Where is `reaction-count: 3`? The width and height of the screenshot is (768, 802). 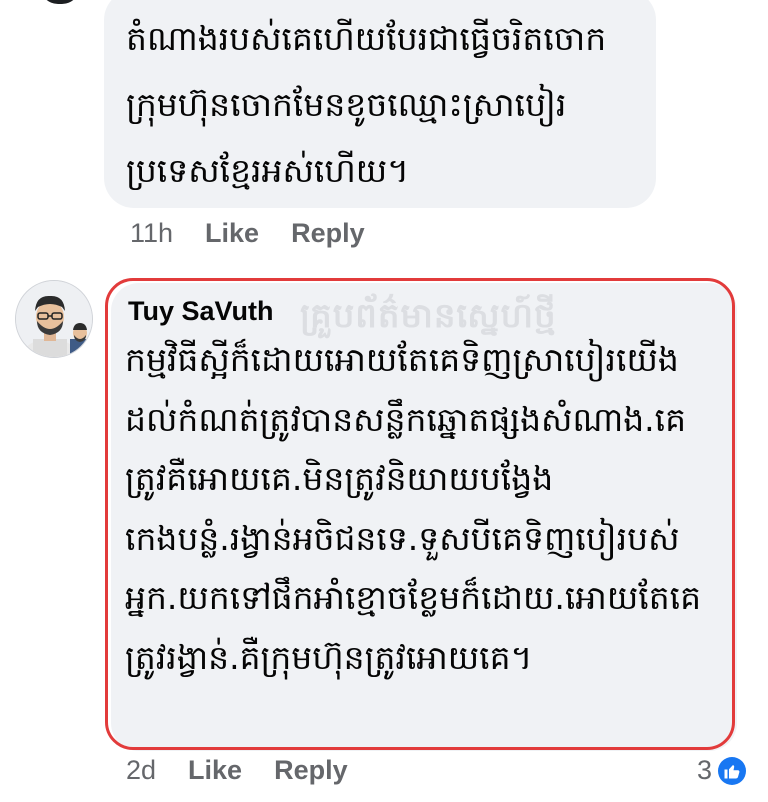 reaction-count: 3 is located at coordinates (704, 770).